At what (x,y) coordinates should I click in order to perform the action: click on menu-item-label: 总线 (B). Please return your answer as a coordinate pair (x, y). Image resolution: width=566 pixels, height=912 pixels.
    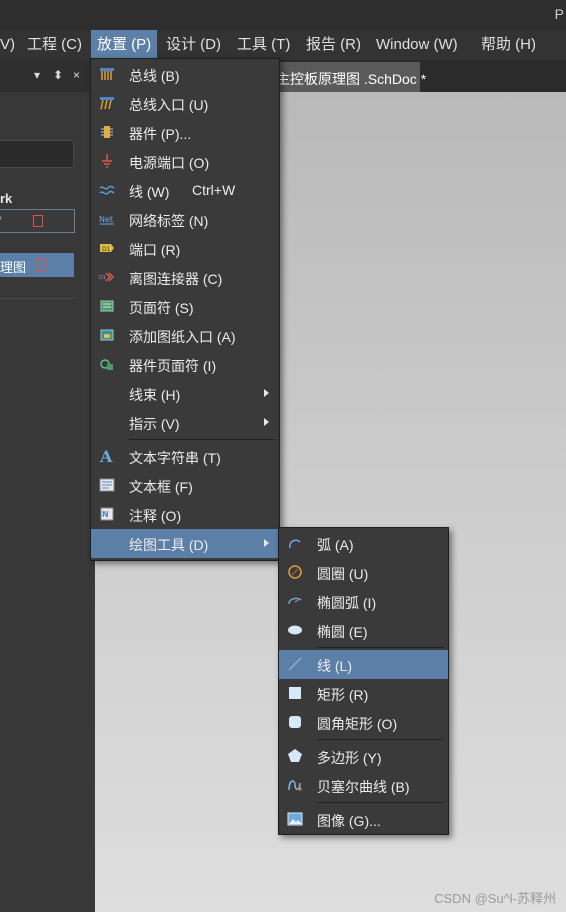
    Looking at the image, I should click on (154, 76).